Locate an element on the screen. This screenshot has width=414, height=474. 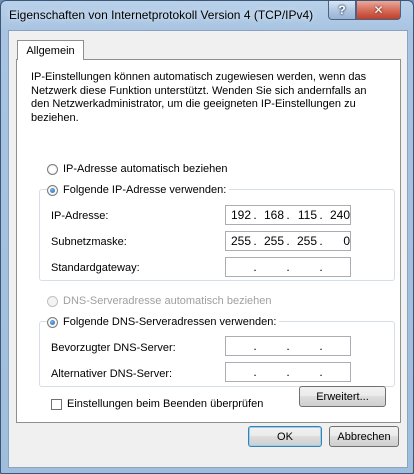
dns-manual-radio-indicator is located at coordinates (52, 322).